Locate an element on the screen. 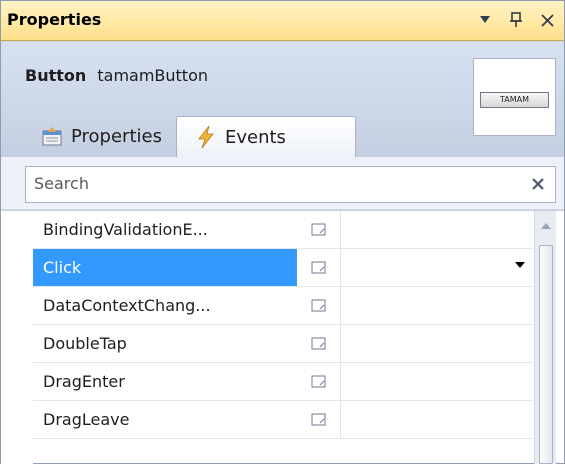  selected-object: Button tamamButton is located at coordinates (116, 75).